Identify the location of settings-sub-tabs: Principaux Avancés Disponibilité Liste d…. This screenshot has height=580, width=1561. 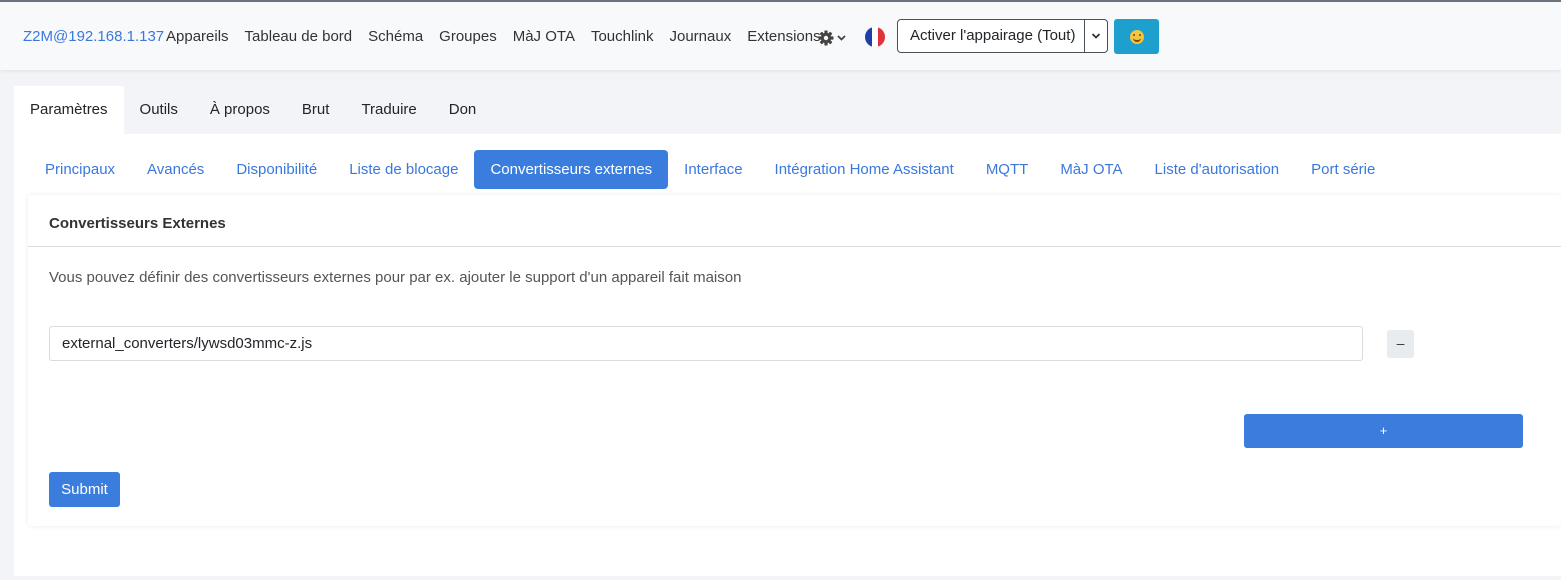
(710, 169).